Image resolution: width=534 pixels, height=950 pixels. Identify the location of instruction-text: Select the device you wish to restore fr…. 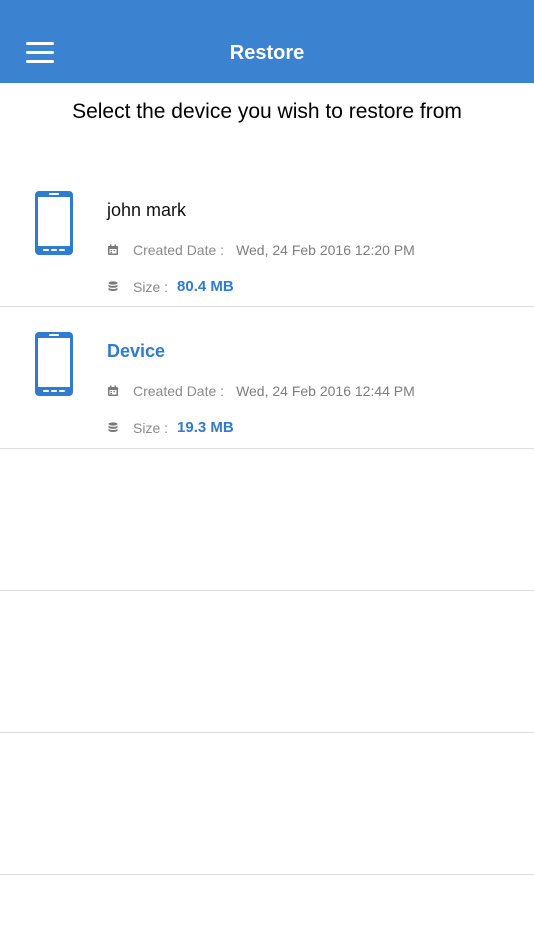
(267, 111).